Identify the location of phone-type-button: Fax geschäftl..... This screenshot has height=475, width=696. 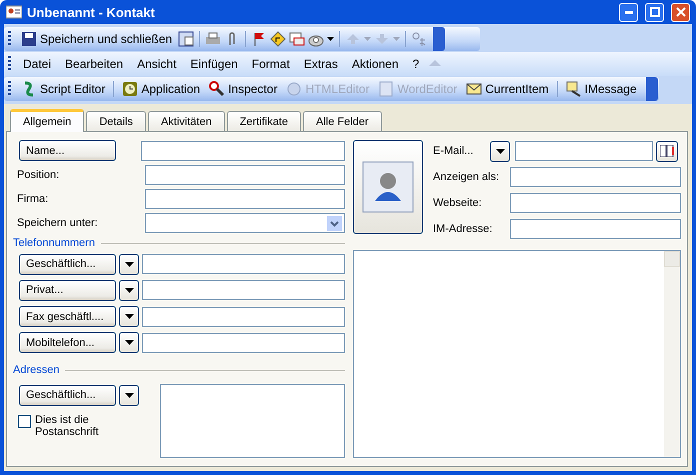
(67, 317).